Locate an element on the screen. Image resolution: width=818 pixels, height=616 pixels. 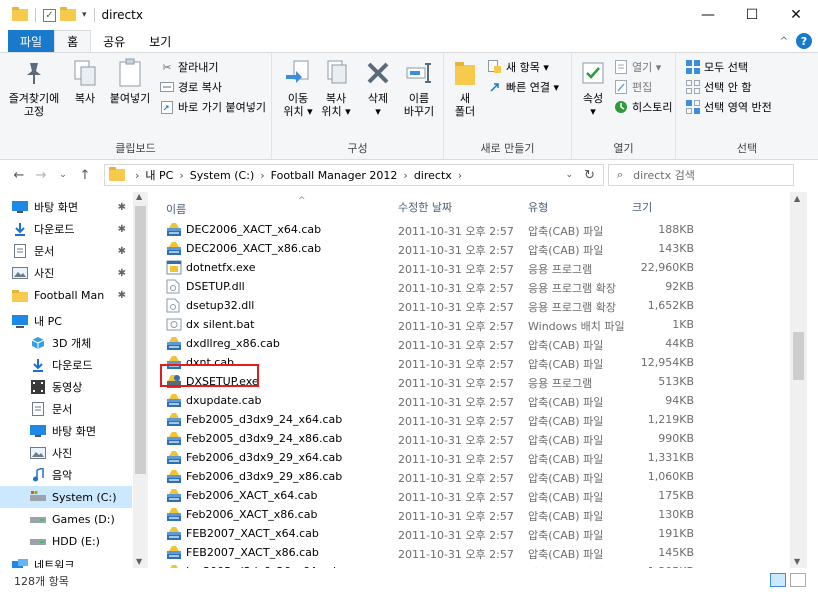
search-box: ⌕ directx 검색 is located at coordinates (701, 175).